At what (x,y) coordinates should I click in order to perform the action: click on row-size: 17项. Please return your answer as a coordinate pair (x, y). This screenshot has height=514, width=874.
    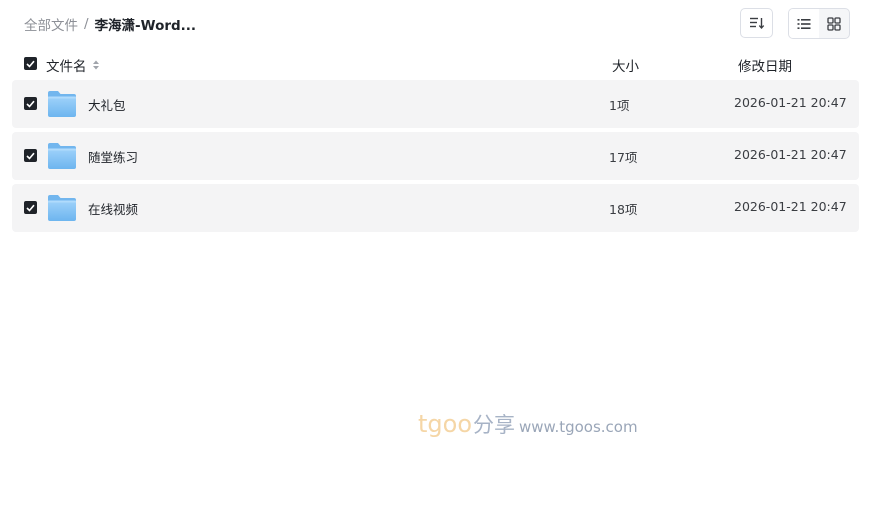
    Looking at the image, I should click on (623, 157).